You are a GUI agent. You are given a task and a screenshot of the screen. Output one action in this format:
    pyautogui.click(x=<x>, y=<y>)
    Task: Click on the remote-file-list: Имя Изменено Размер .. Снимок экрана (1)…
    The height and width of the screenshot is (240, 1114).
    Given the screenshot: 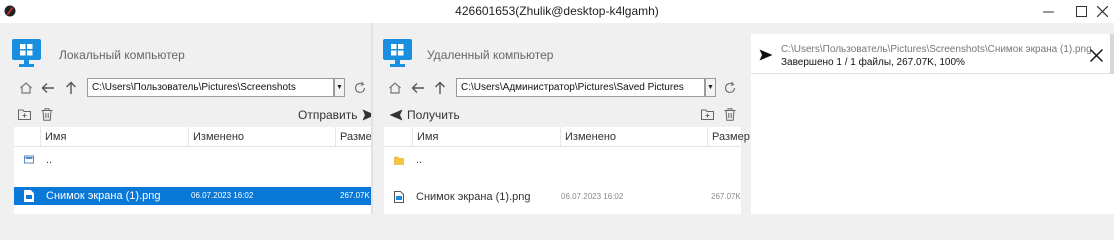 What is the action you would take?
    pyautogui.click(x=567, y=170)
    